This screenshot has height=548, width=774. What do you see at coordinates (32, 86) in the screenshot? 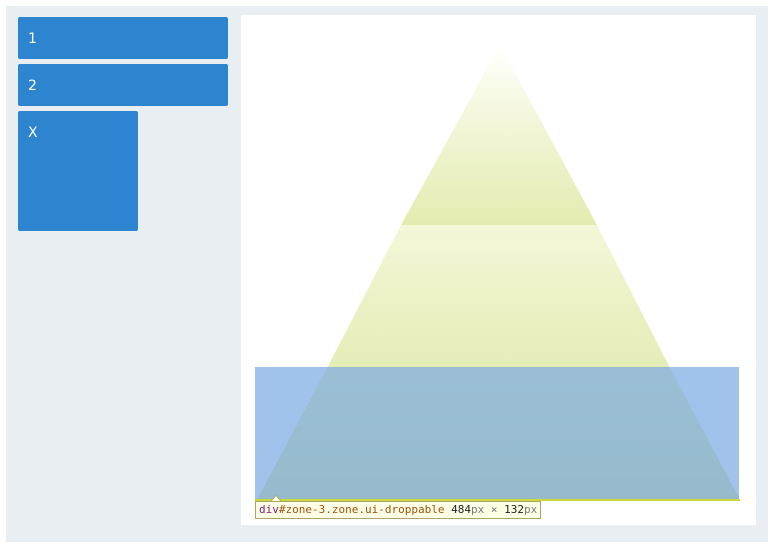
I see `draggable-item-label: 2` at bounding box center [32, 86].